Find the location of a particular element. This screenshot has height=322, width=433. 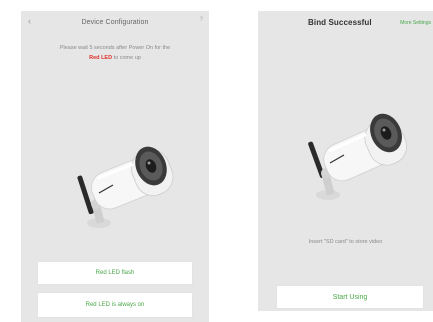

page-title: Bind Successful is located at coordinates (340, 22).